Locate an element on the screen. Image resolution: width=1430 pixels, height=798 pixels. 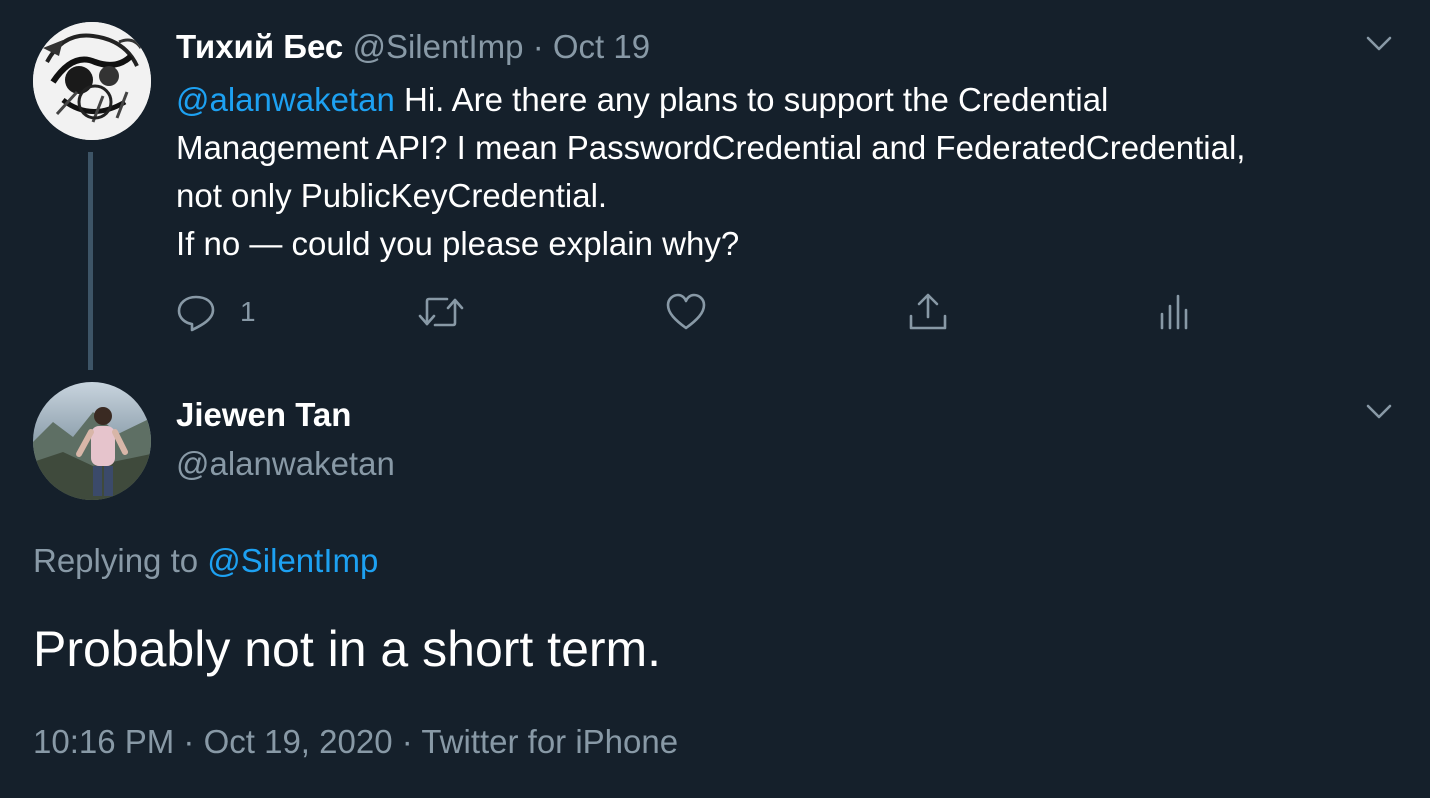
replying-to-label: Replying to is located at coordinates (120, 560).